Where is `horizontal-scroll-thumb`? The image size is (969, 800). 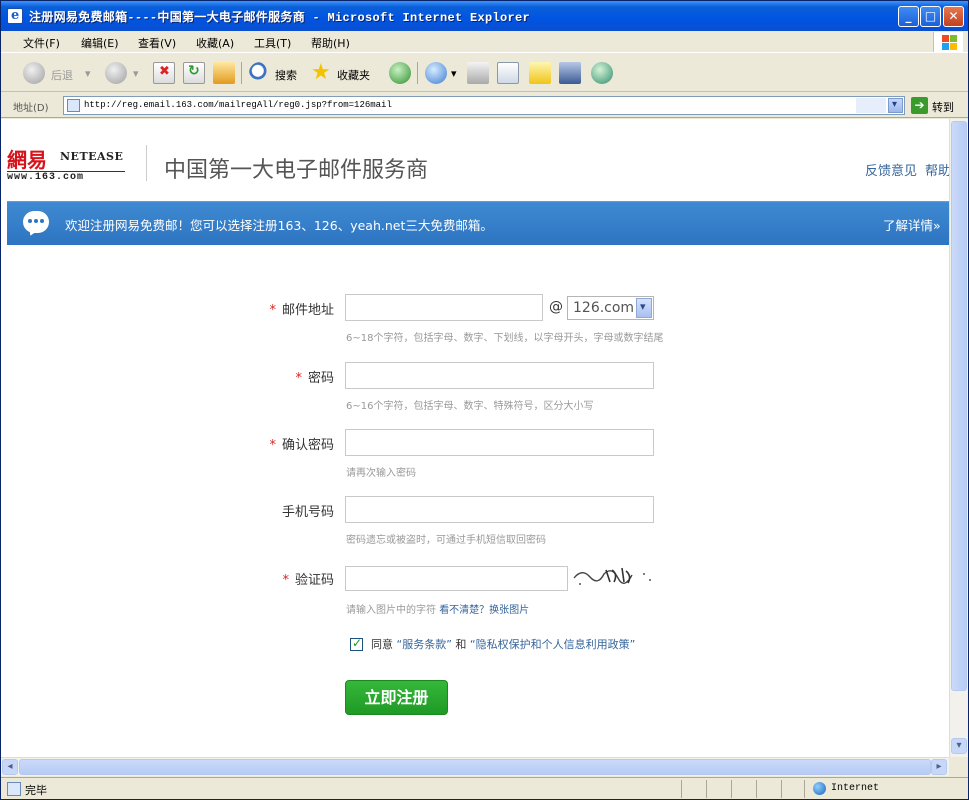
horizontal-scroll-thumb is located at coordinates (475, 767).